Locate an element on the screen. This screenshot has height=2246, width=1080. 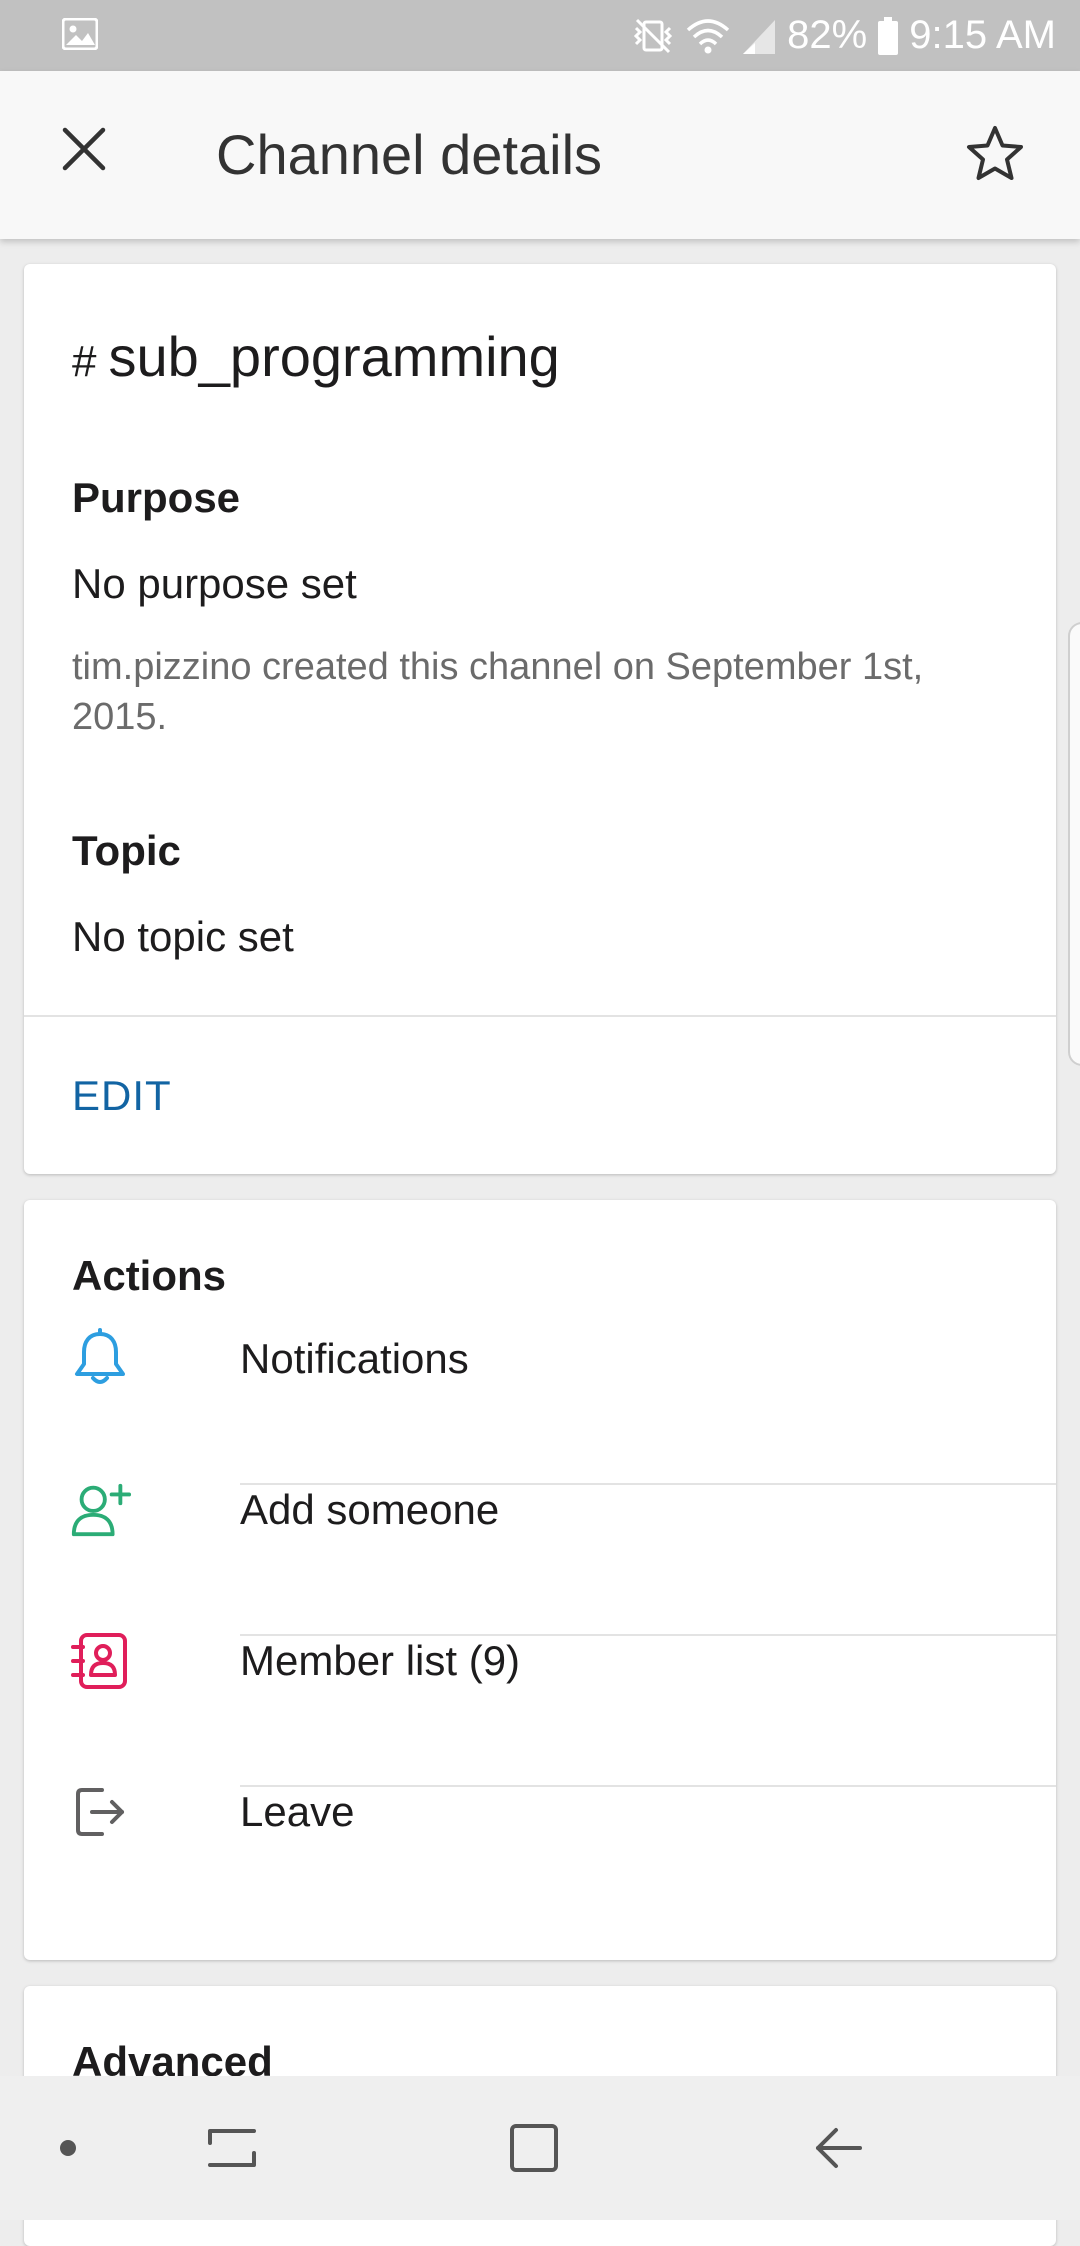
page-title: Channel details is located at coordinates (409, 154).